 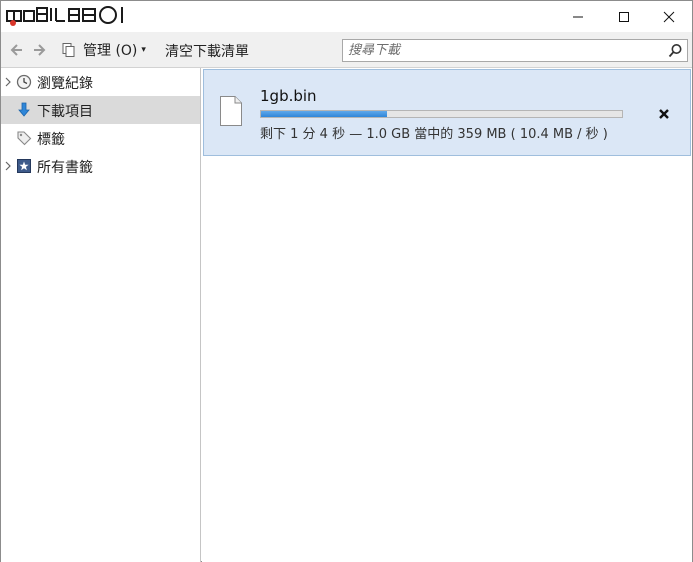 I want to click on sidebar-item-label: 瀏覽紀錄, so click(x=65, y=84).